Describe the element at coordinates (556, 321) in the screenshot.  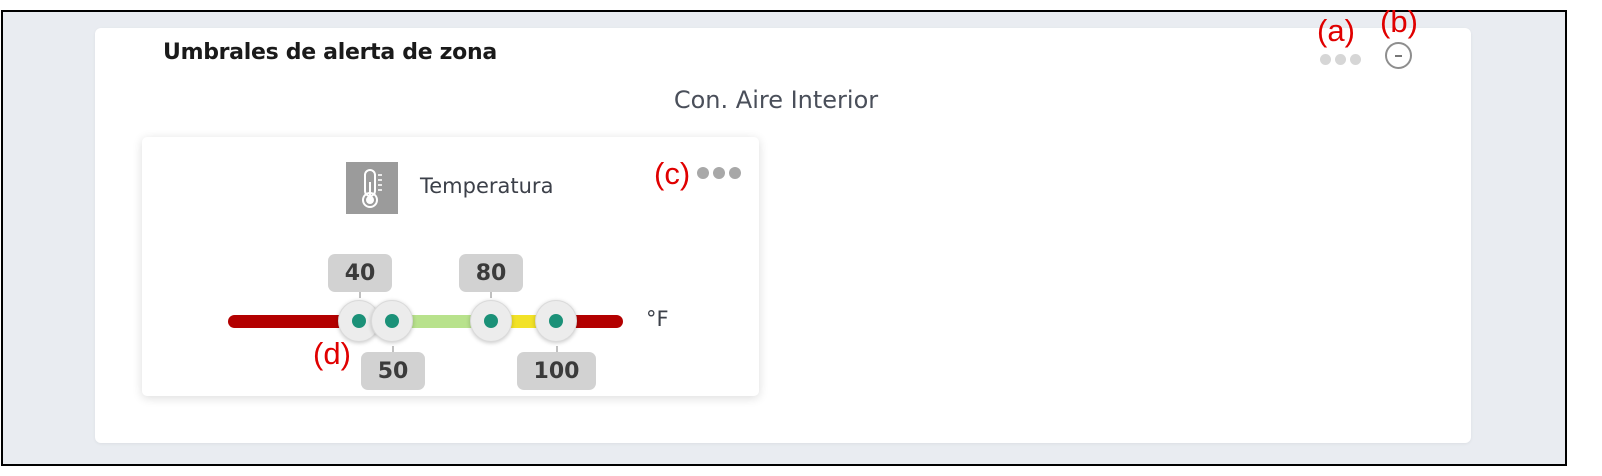
I see `high-alarm-handle` at that location.